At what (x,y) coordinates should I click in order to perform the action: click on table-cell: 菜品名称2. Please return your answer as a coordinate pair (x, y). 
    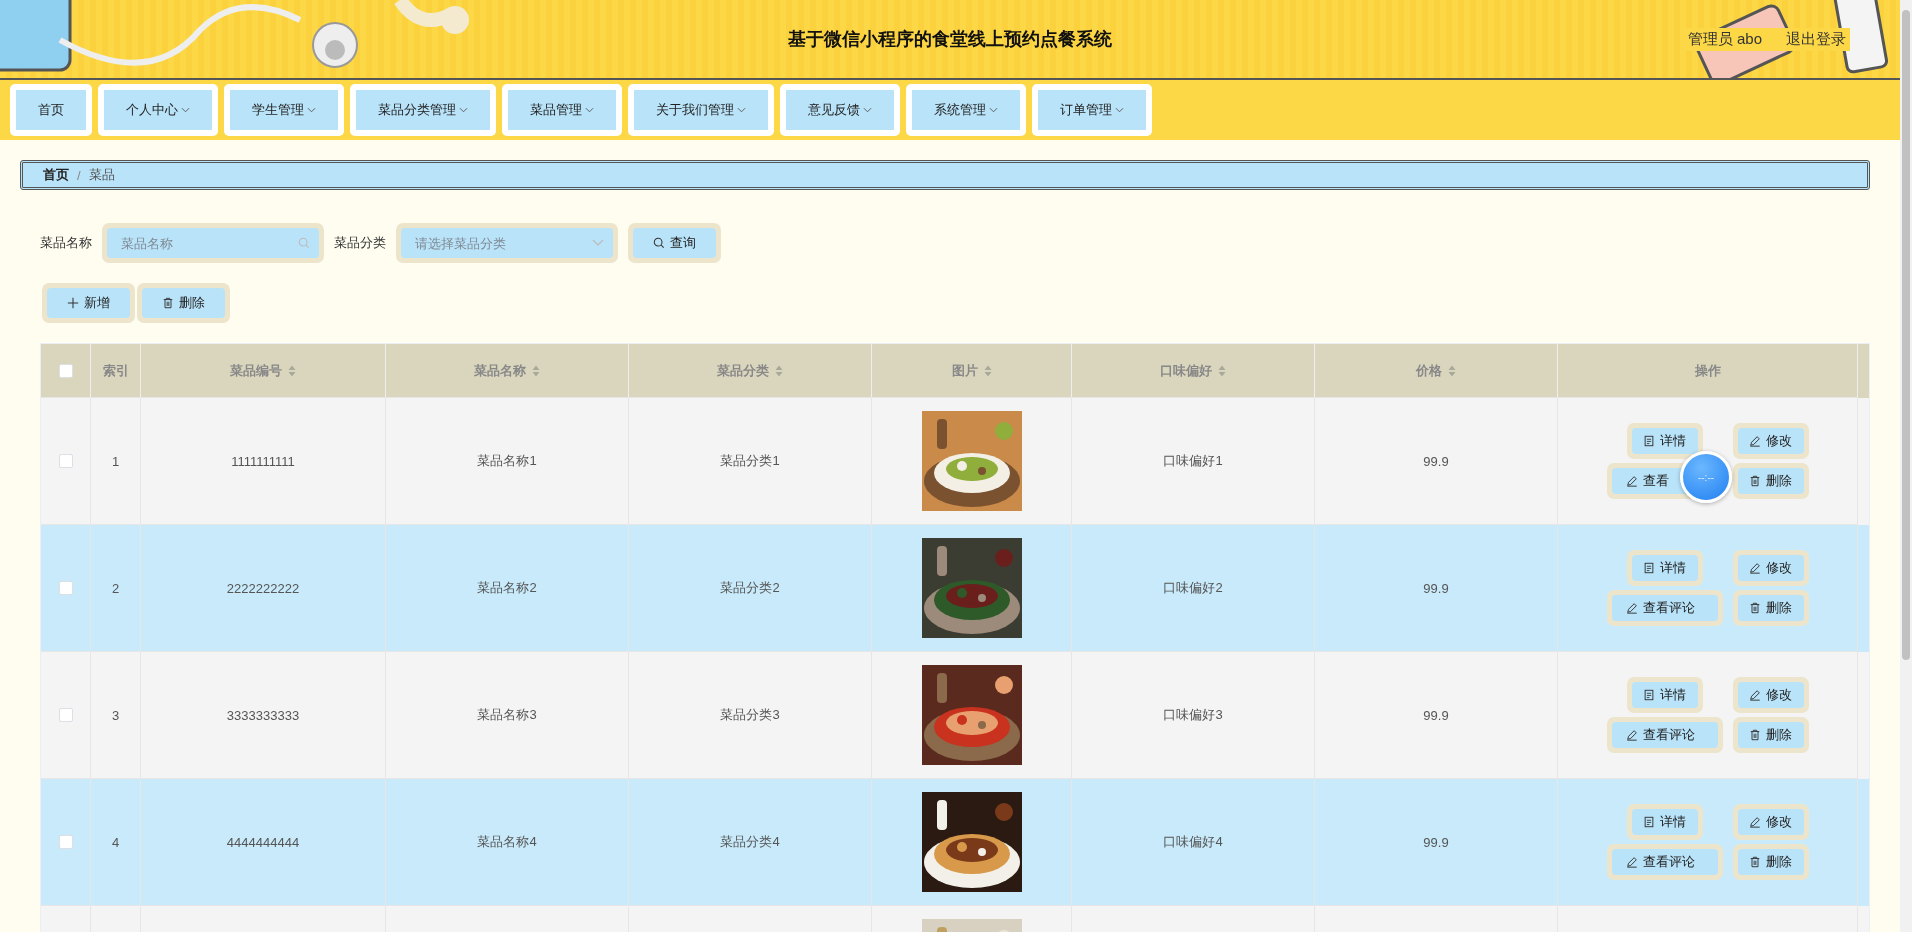
    Looking at the image, I should click on (507, 588).